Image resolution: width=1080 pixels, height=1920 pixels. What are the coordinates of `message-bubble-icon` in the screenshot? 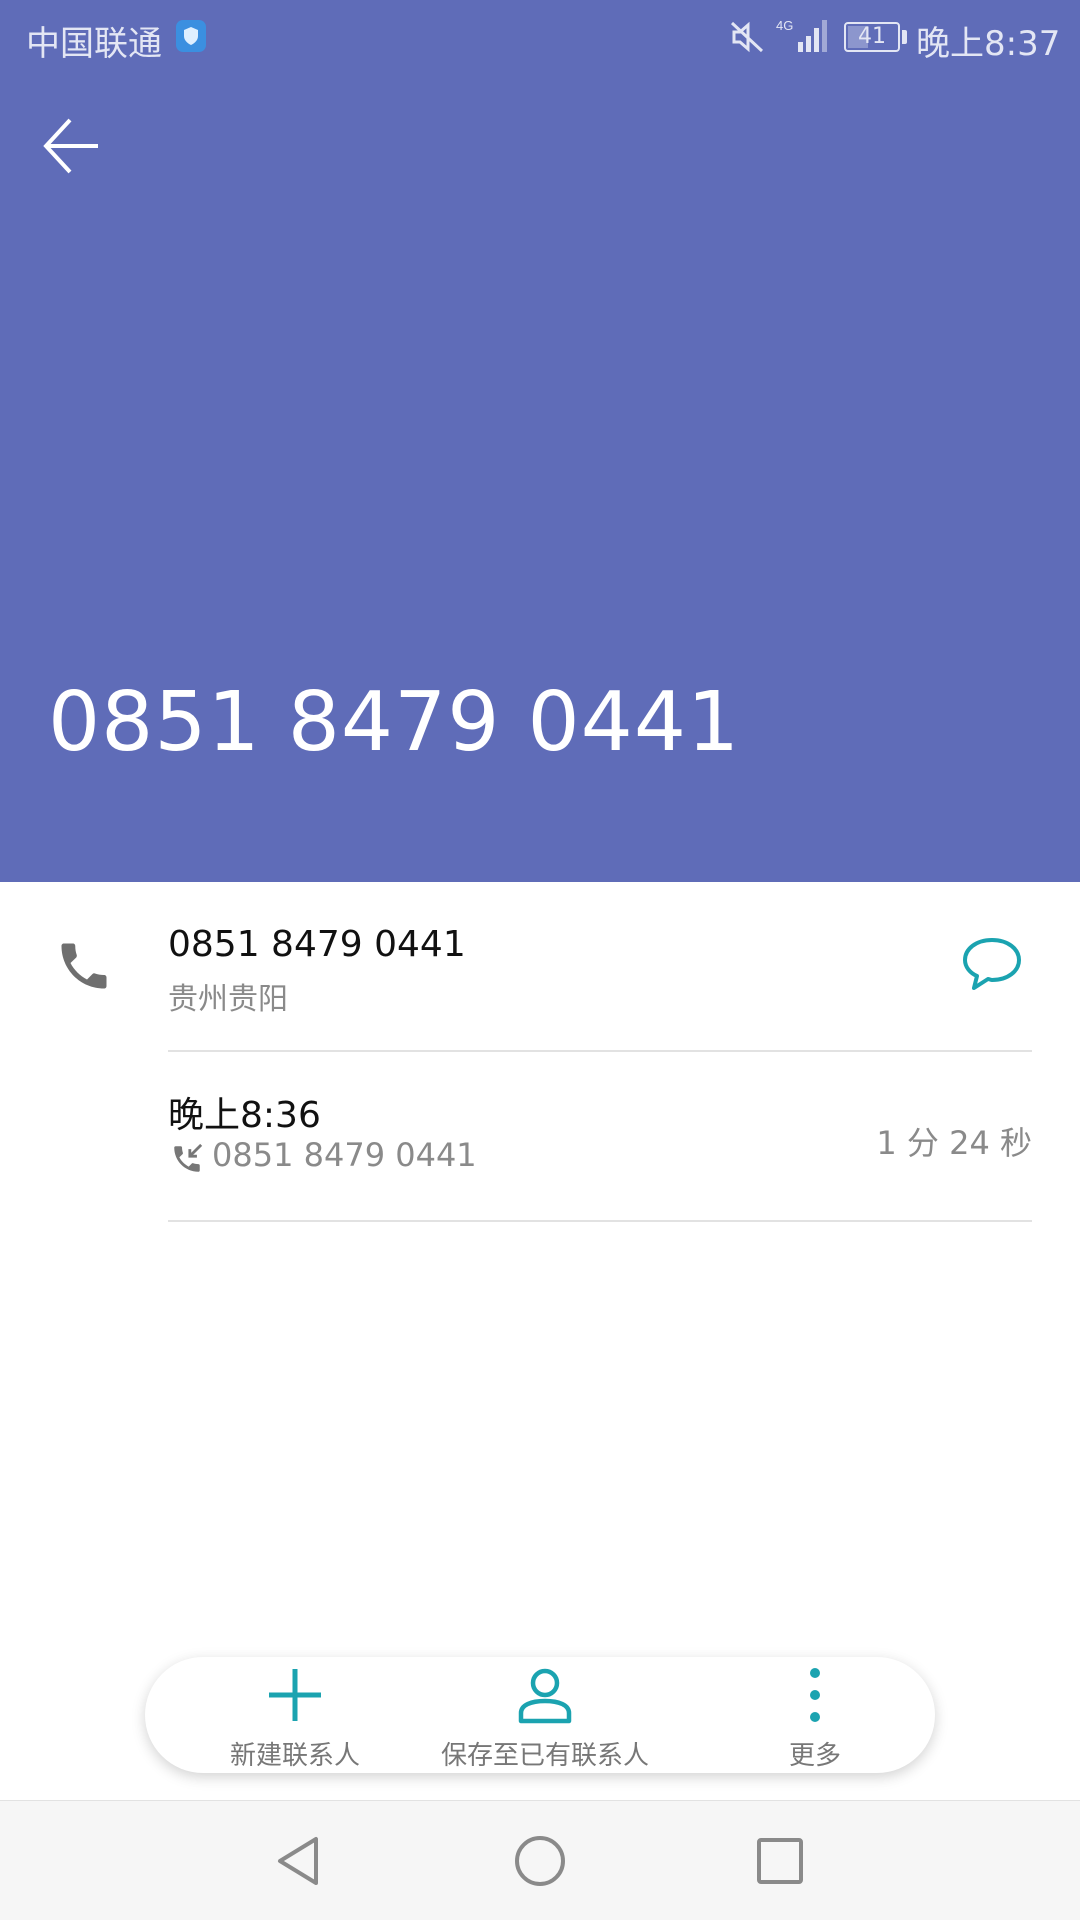 It's located at (992, 964).